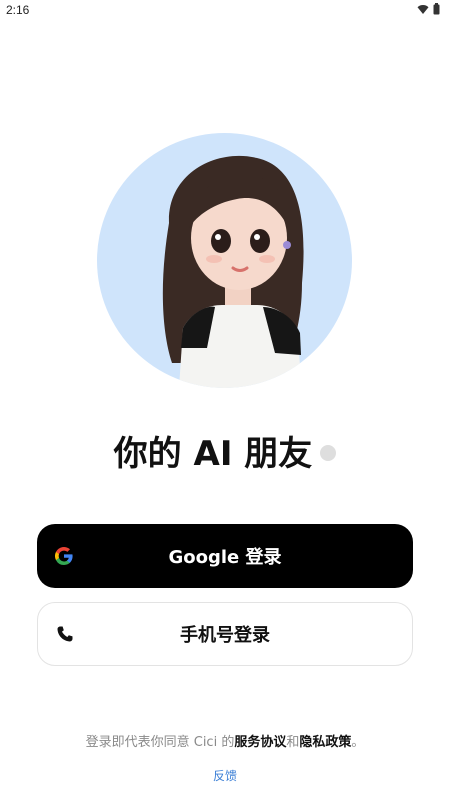 This screenshot has width=450, height=800. I want to click on google-login-label: Google 登录, so click(225, 557).